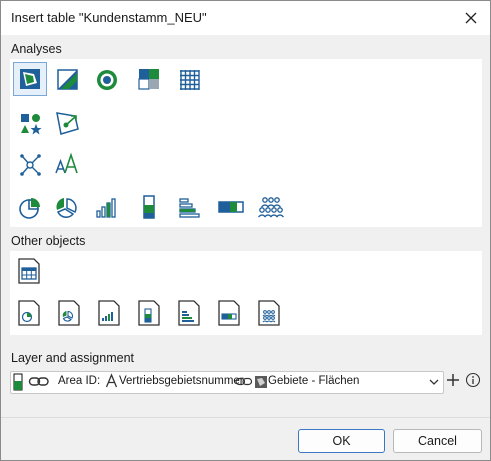 This screenshot has height=461, width=491. What do you see at coordinates (189, 207) in the screenshot?
I see `horizontal-bar-icon` at bounding box center [189, 207].